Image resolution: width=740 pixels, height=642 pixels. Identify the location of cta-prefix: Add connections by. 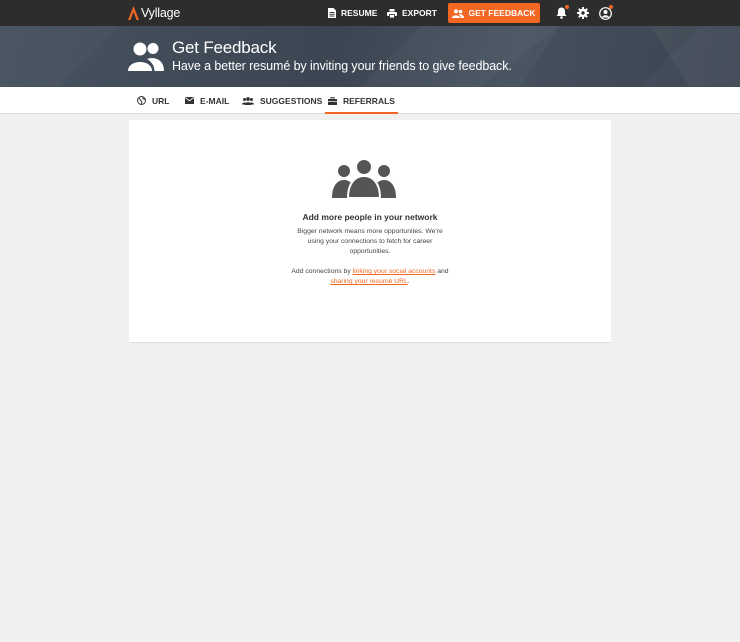
(322, 271).